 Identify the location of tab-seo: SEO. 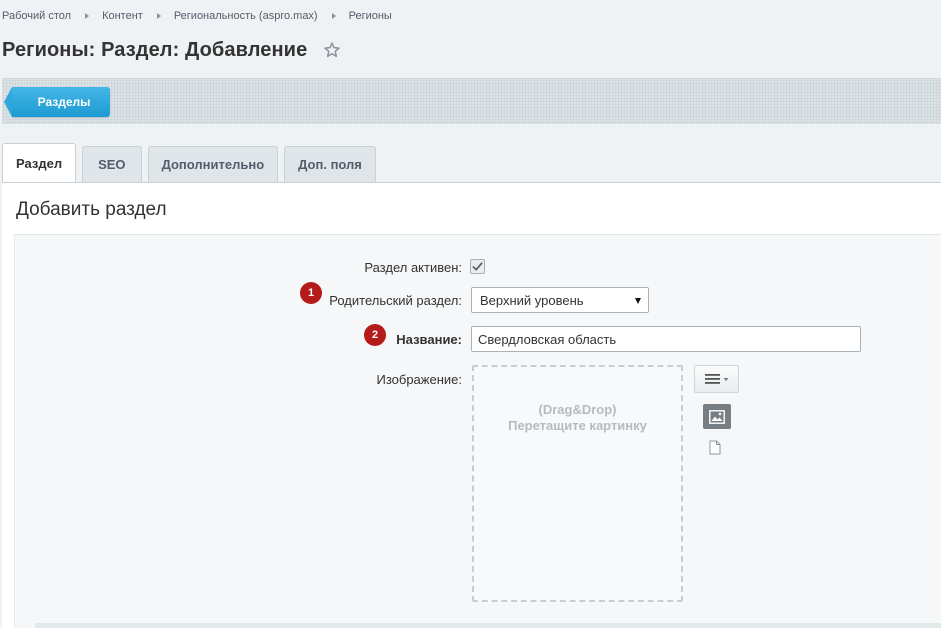
(112, 164).